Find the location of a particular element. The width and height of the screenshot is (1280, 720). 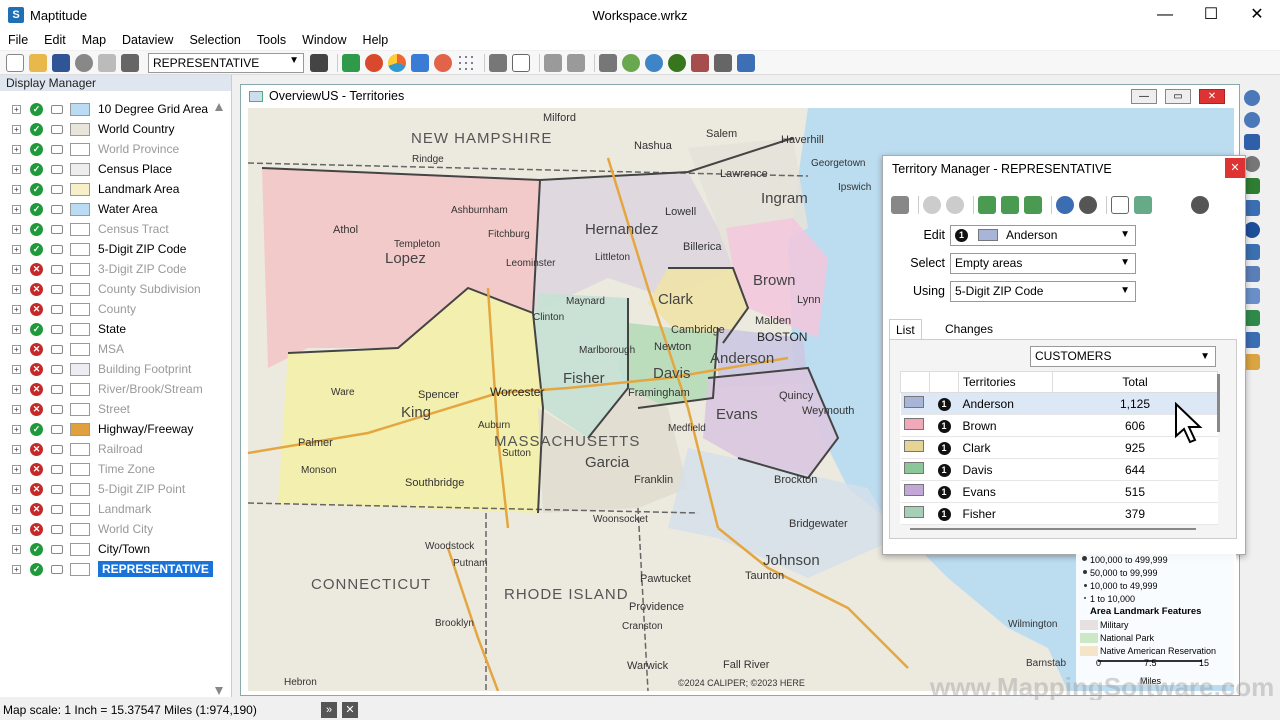

scroll-up-arrow-icon is located at coordinates (219, 107).